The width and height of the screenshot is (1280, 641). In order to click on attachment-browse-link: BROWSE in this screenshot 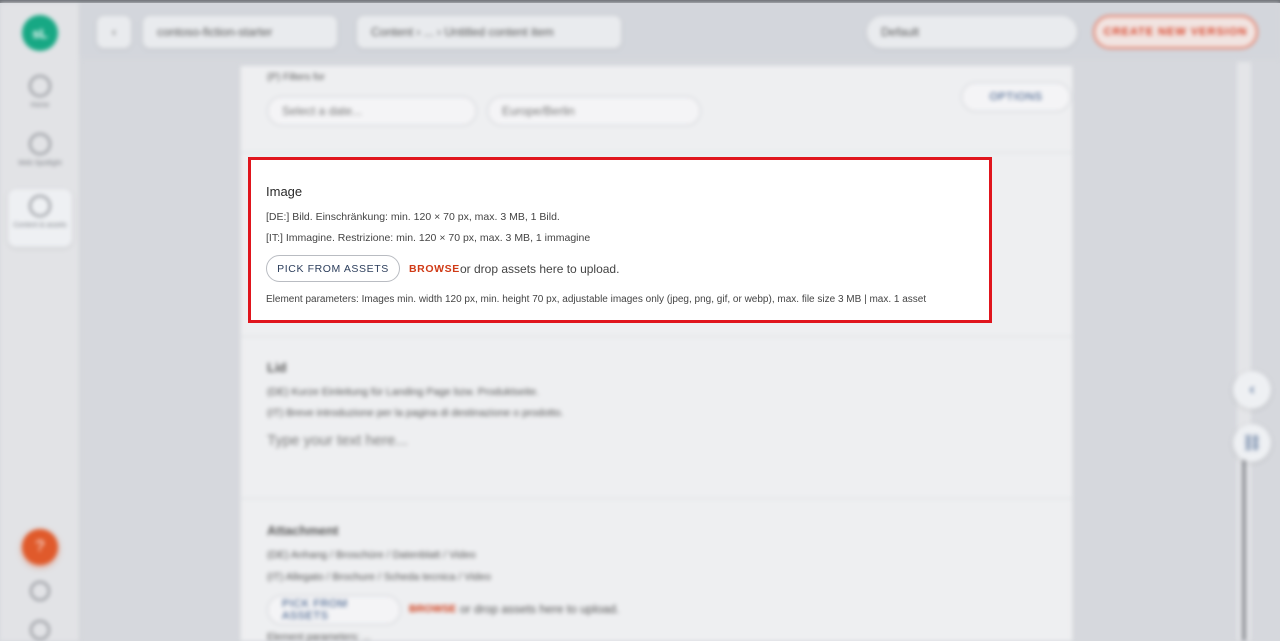, I will do `click(432, 609)`.